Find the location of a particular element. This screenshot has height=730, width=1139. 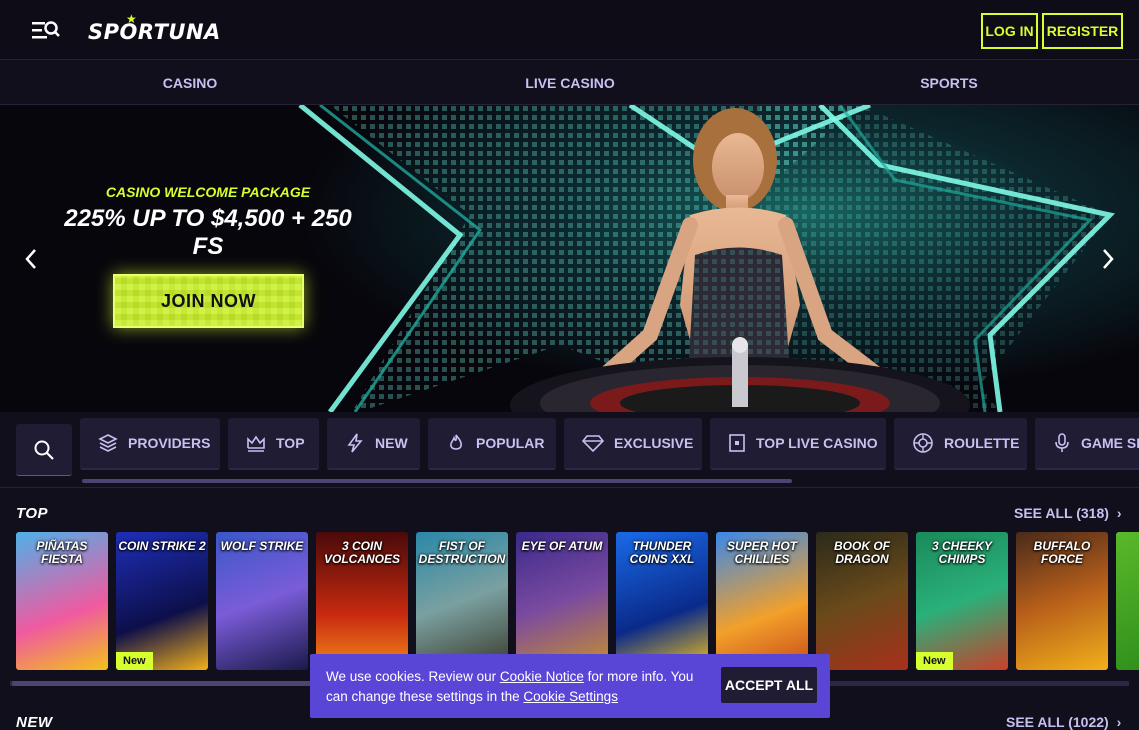

cookie-text-part: We use cookies. Review our is located at coordinates (413, 676).